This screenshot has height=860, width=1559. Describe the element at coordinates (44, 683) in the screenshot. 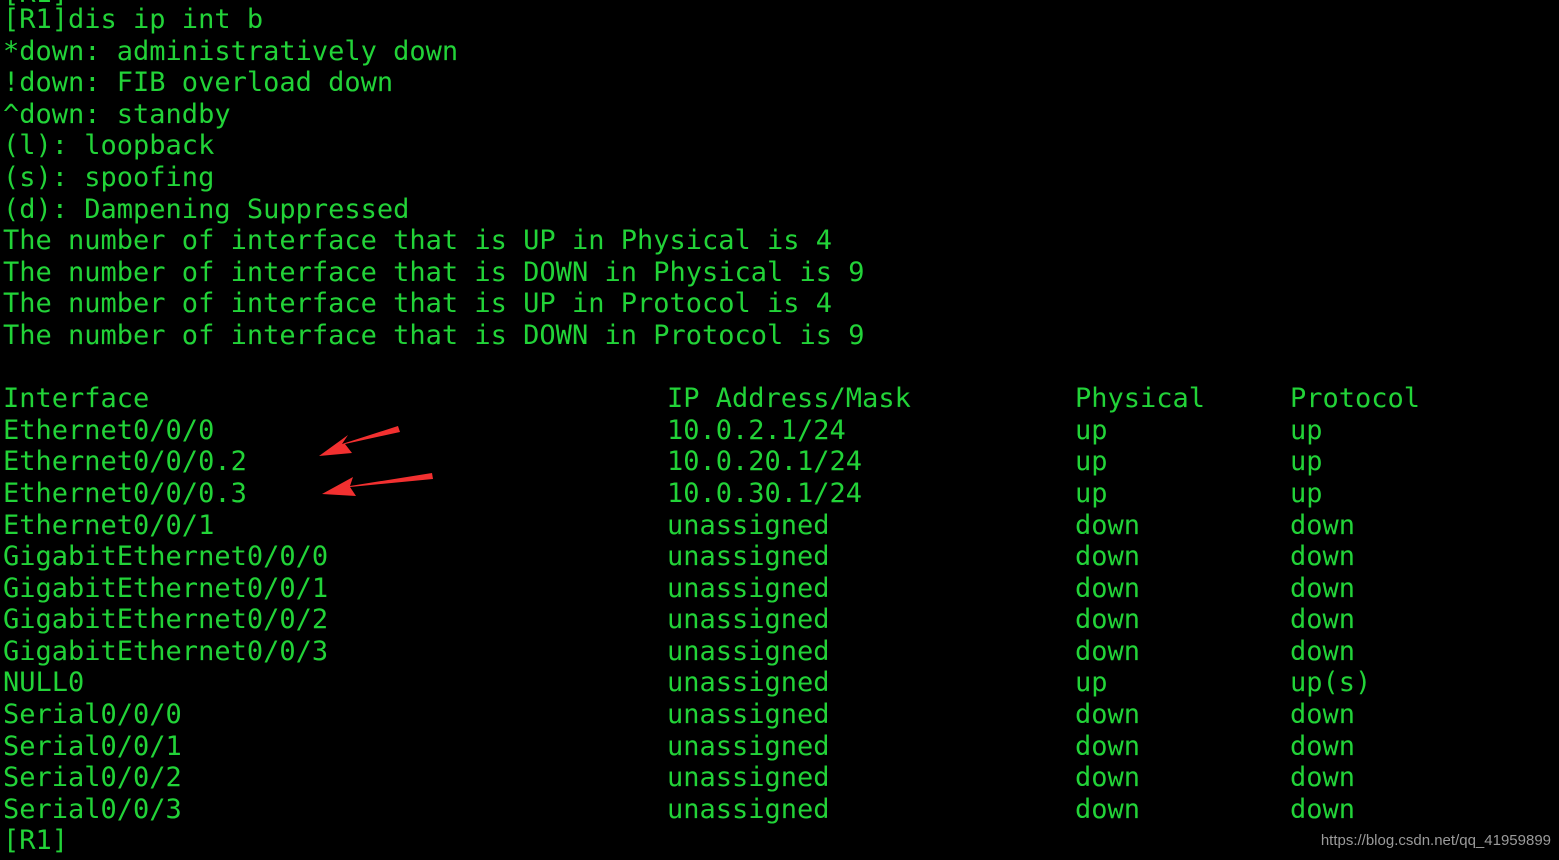

I see `cell-interface: NULL0` at that location.